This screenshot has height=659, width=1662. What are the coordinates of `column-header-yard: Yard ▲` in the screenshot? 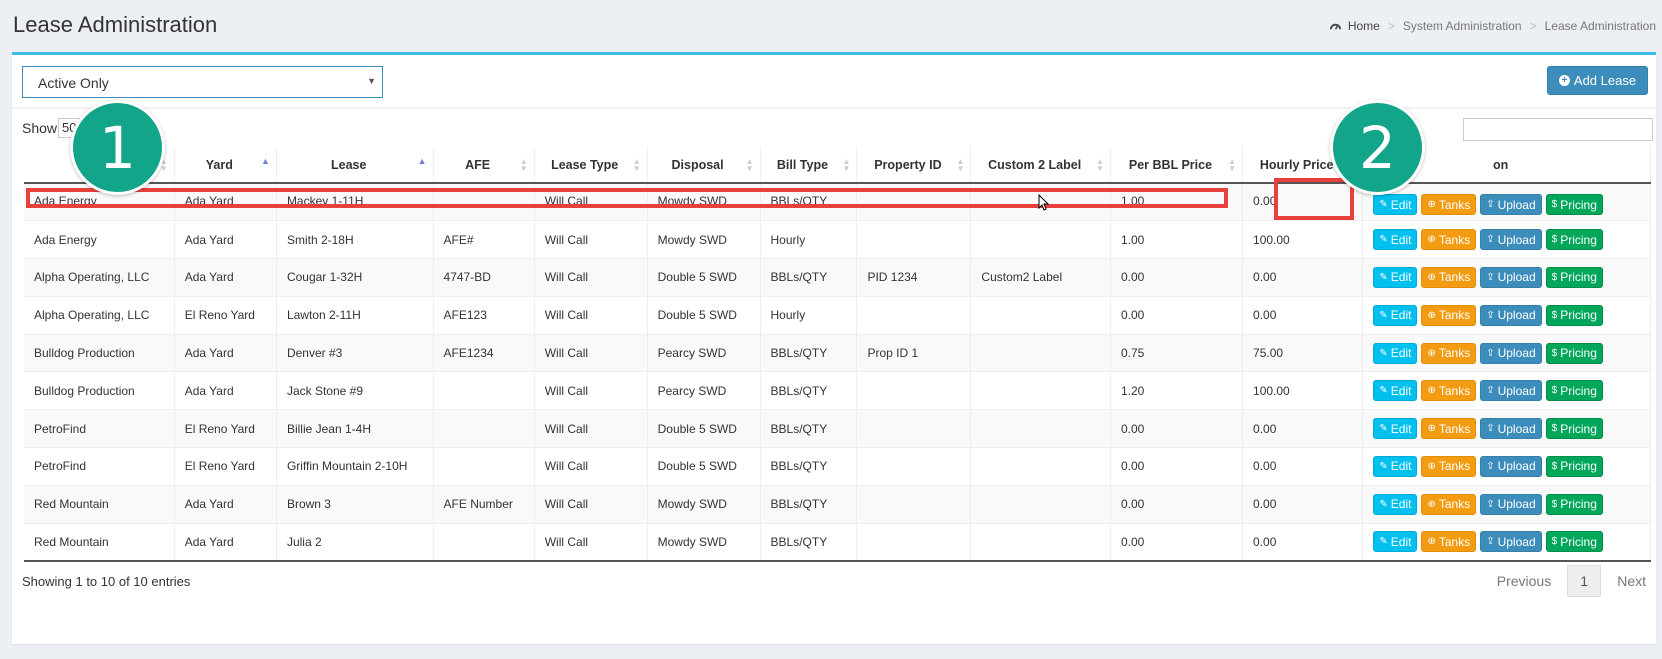 It's located at (225, 165).